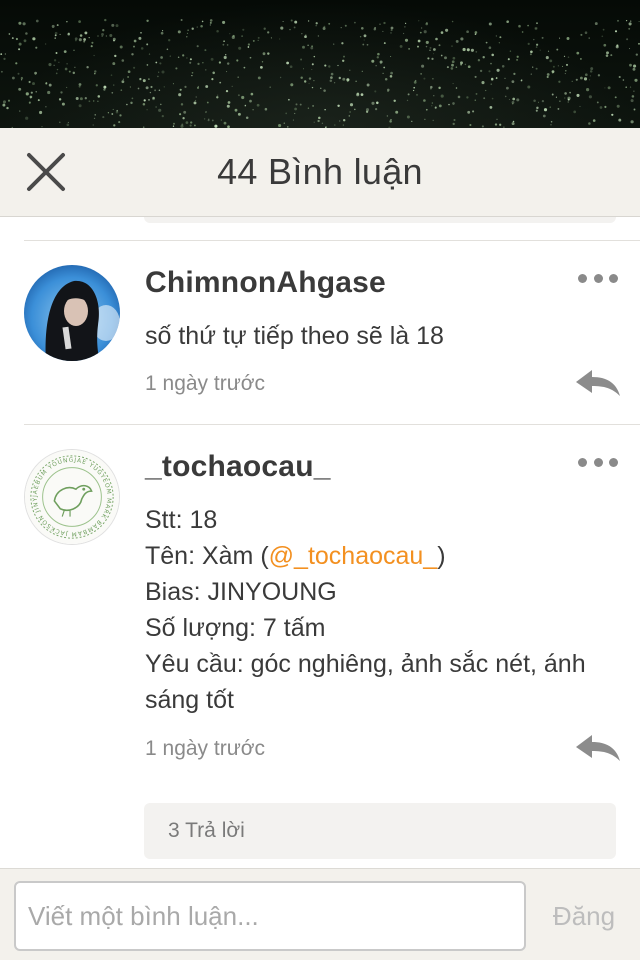 This screenshot has width=640, height=960. What do you see at coordinates (189, 700) in the screenshot?
I see `comment-text-line: sáng tốt` at bounding box center [189, 700].